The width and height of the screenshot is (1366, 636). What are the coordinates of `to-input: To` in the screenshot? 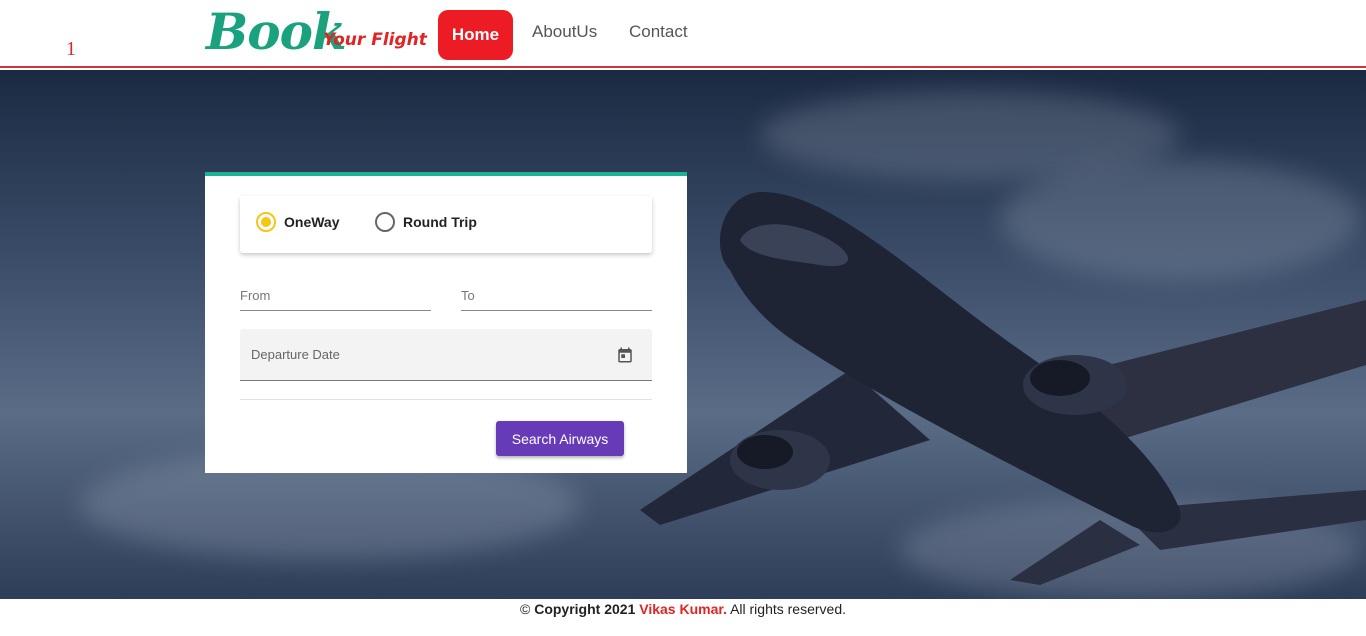 It's located at (556, 299).